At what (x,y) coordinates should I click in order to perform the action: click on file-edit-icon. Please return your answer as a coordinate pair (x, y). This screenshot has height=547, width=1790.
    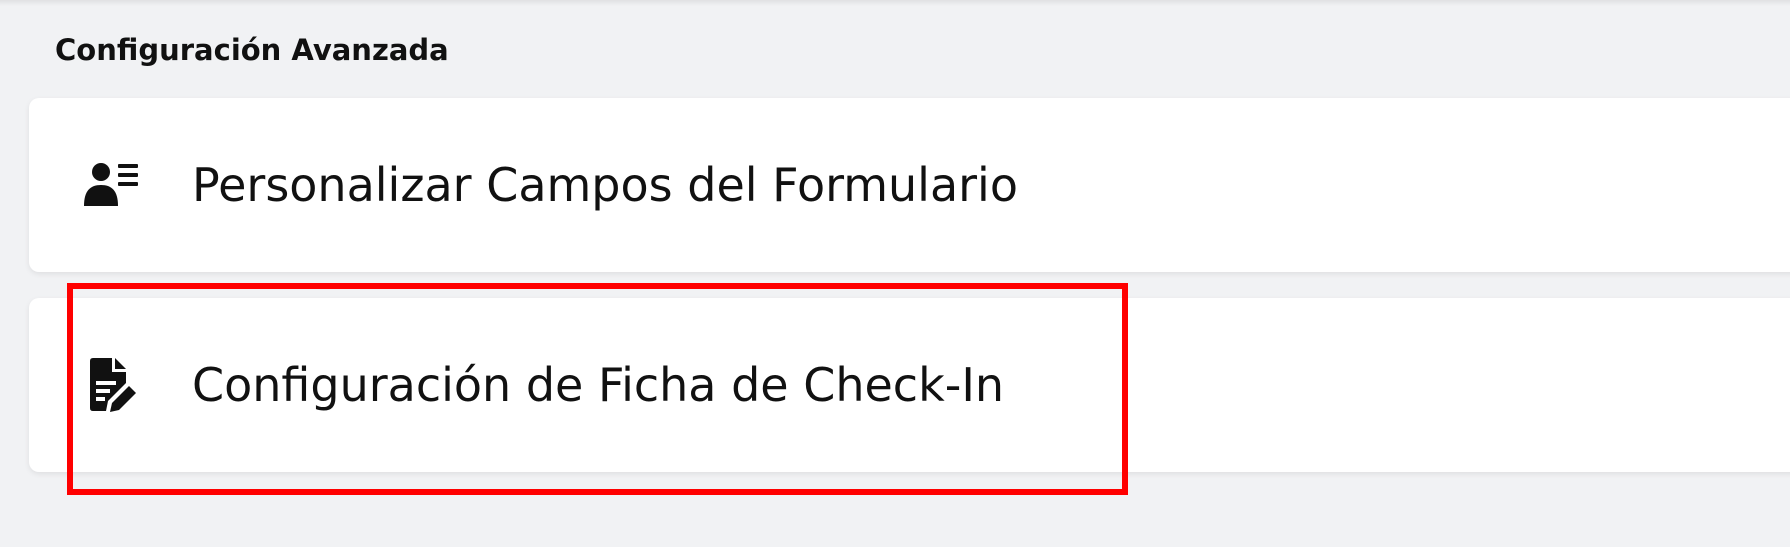
    Looking at the image, I should click on (113, 385).